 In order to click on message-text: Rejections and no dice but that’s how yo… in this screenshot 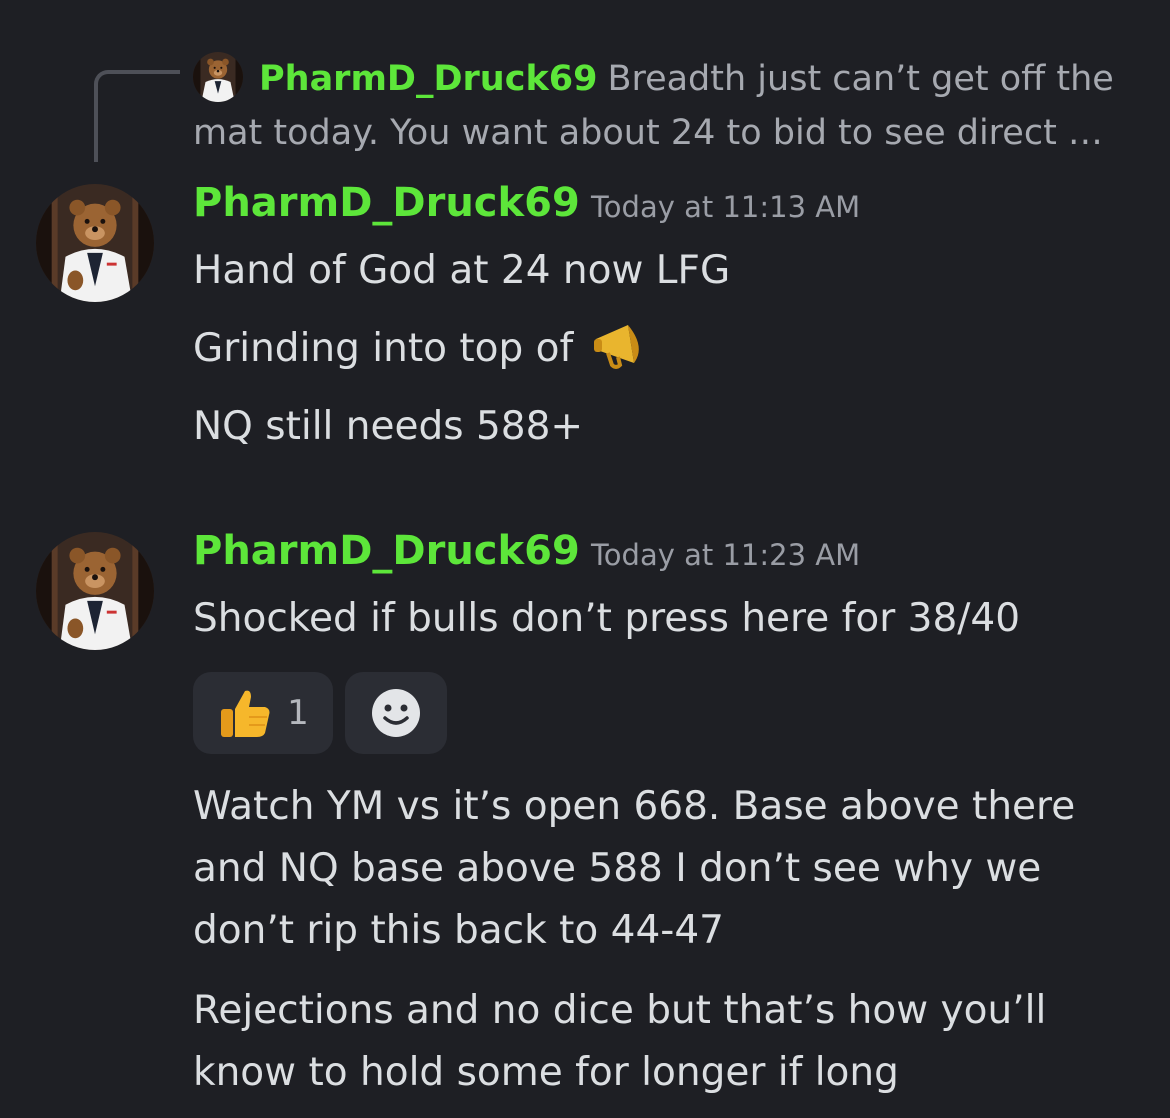, I will do `click(620, 1041)`.